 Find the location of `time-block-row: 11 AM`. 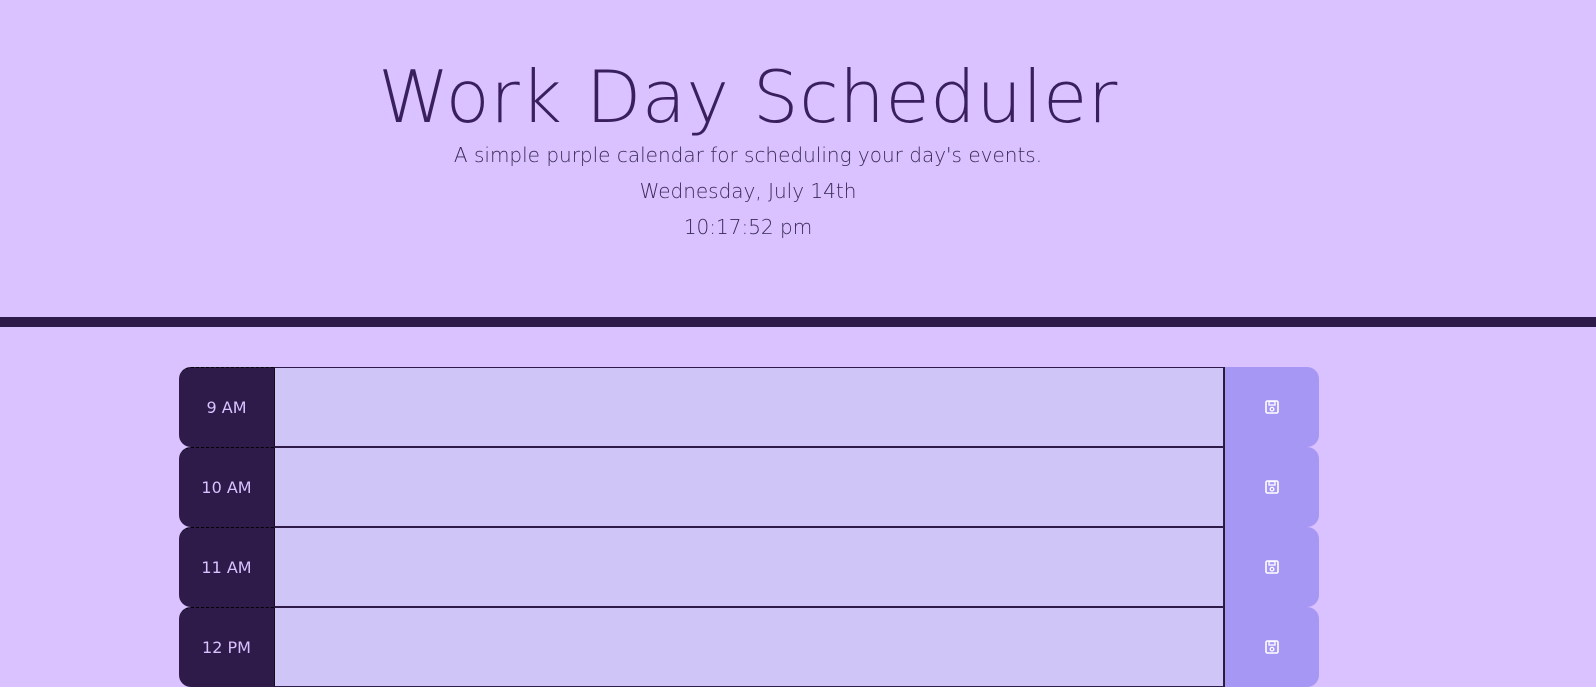

time-block-row: 11 AM is located at coordinates (749, 567).